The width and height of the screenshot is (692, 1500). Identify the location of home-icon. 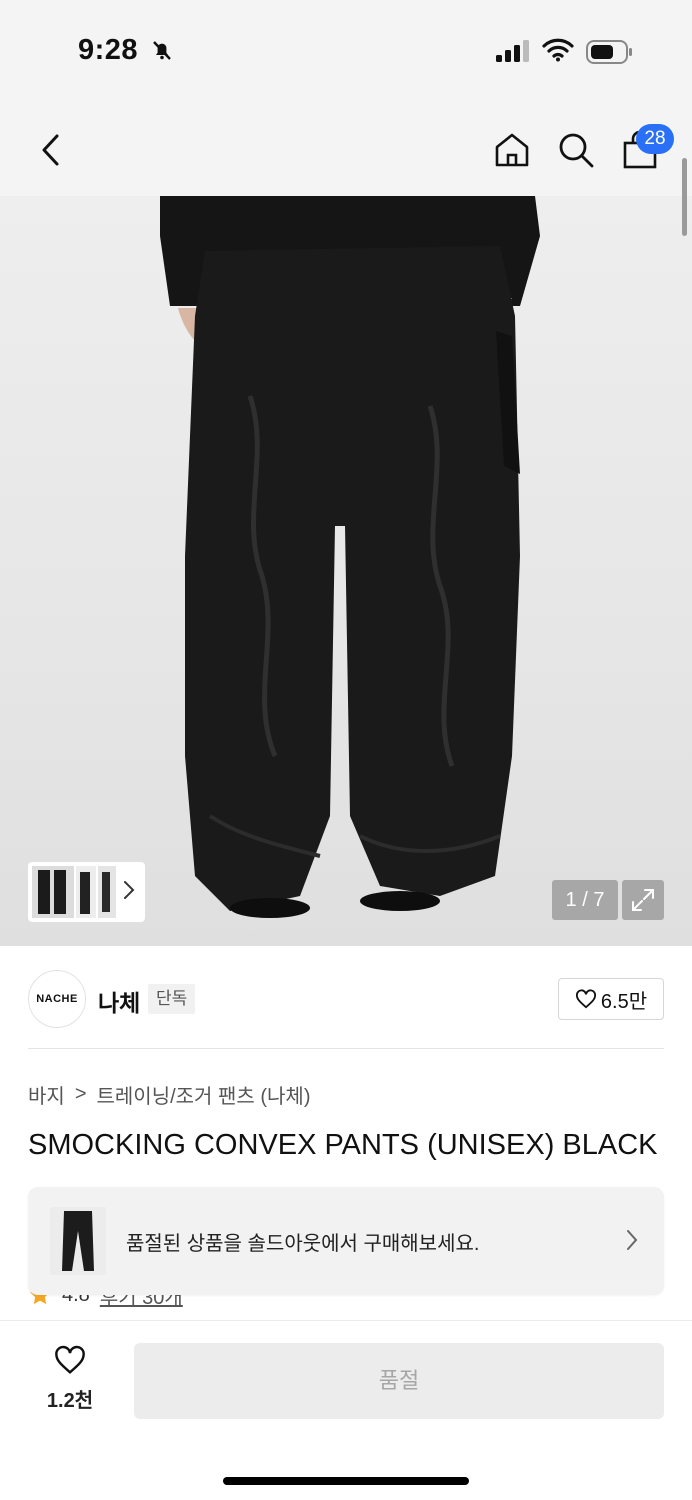
(512, 150).